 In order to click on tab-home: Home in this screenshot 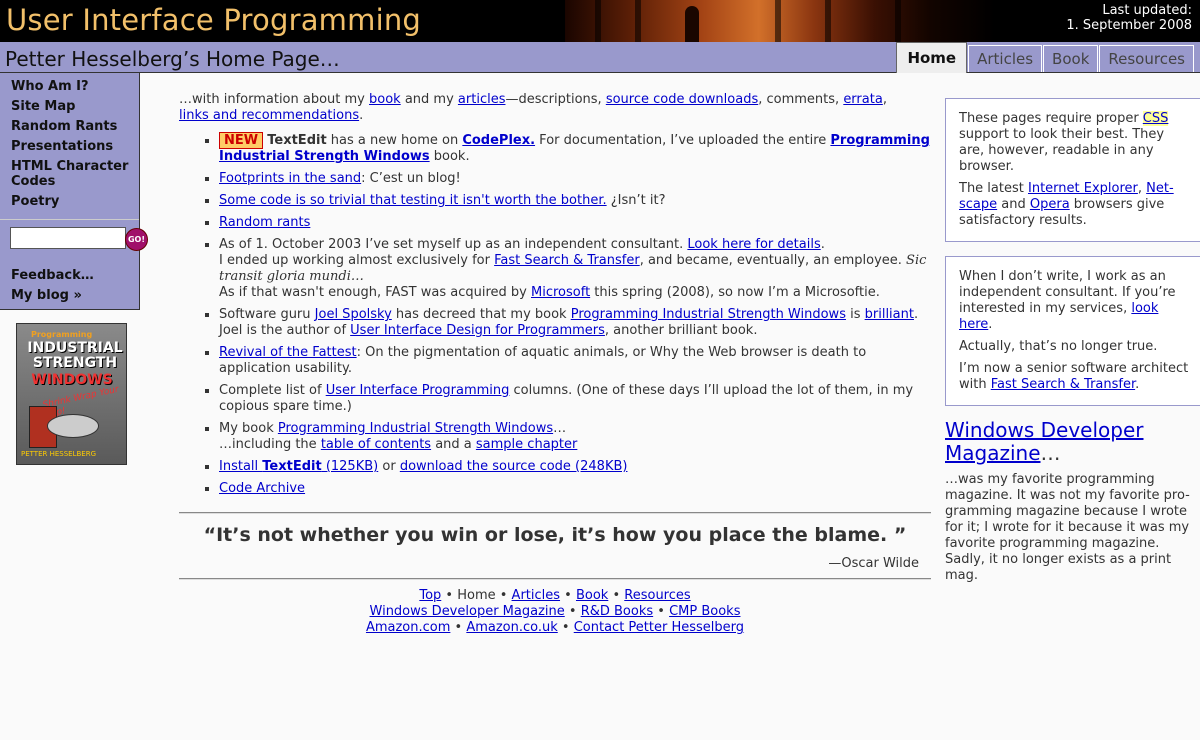, I will do `click(932, 57)`.